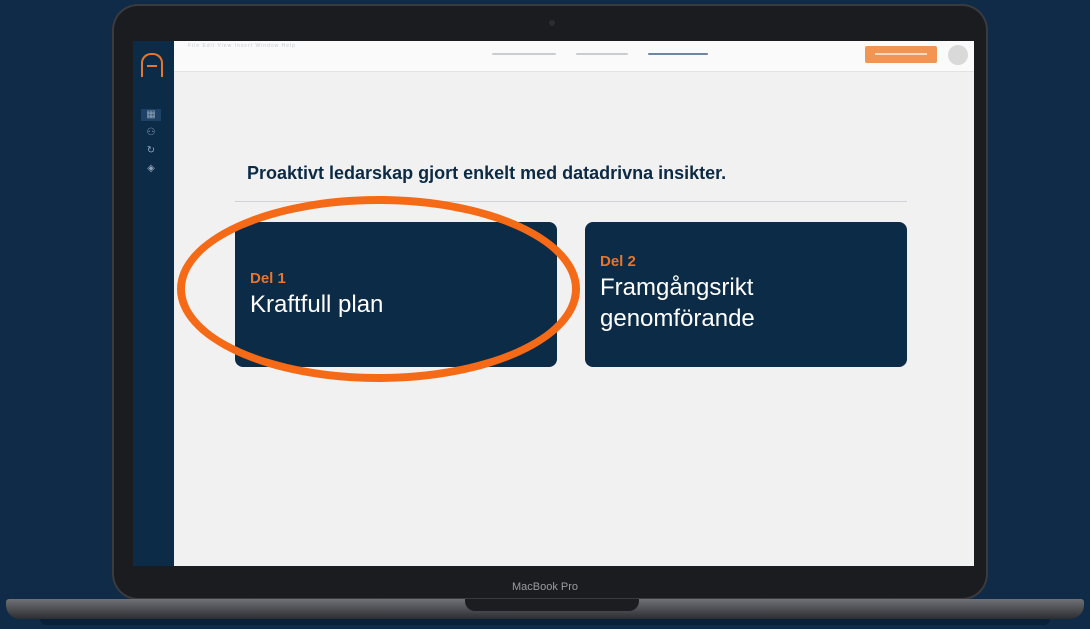 The image size is (1090, 629). I want to click on avatar, so click(958, 55).